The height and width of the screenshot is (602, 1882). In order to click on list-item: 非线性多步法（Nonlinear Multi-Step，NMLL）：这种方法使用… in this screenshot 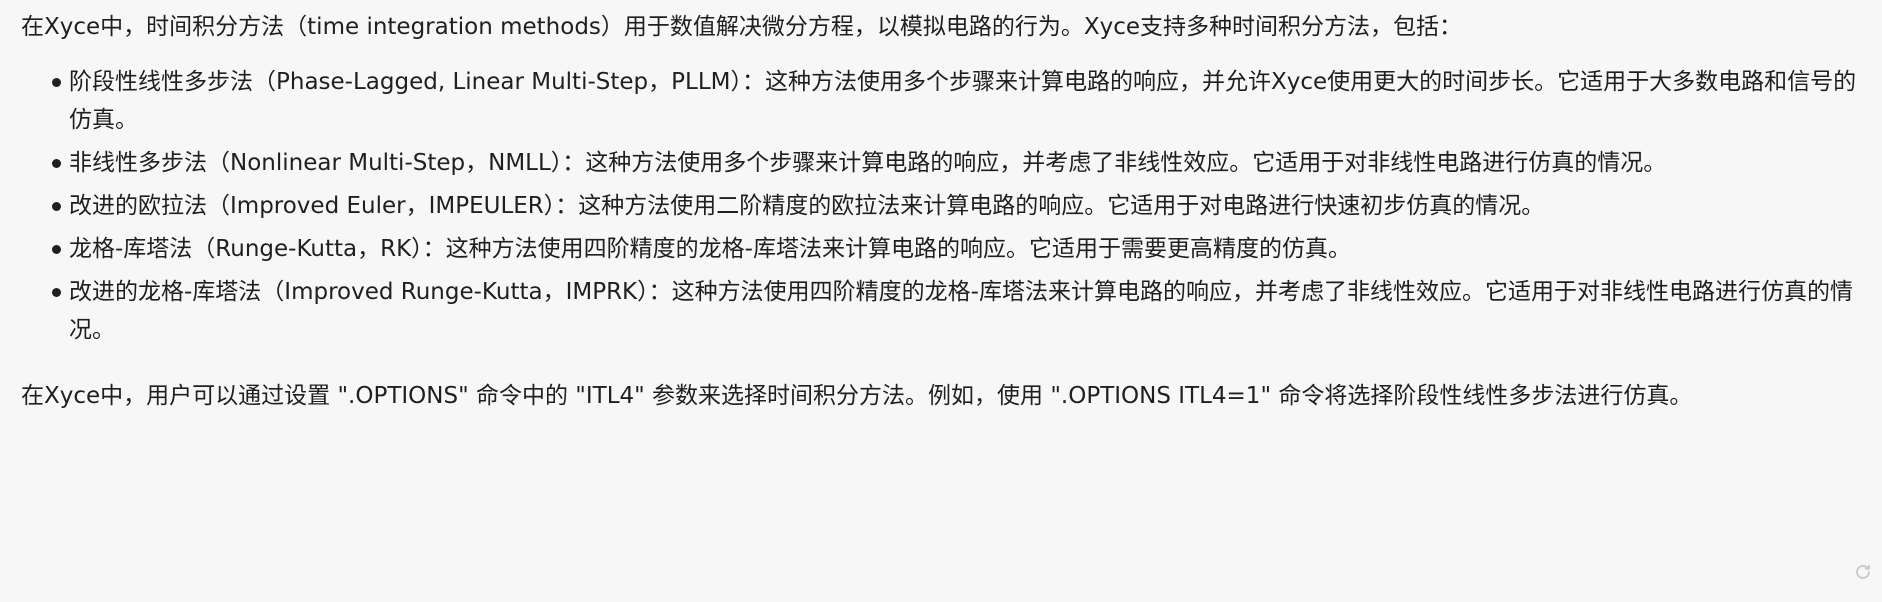, I will do `click(941, 163)`.